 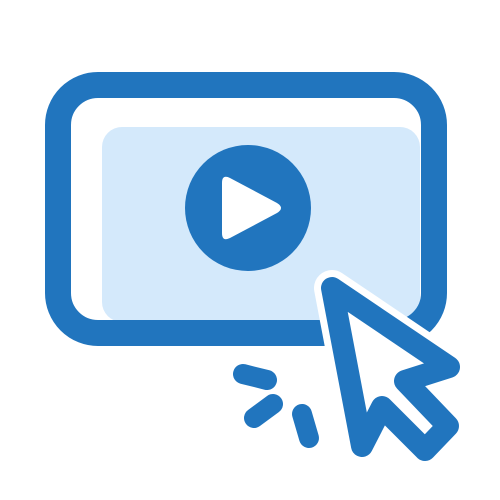 I want to click on play-button-icon, so click(x=248, y=208).